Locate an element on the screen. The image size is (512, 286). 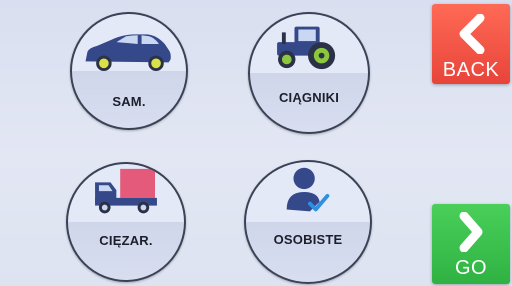
tractor-icon is located at coordinates (306, 48).